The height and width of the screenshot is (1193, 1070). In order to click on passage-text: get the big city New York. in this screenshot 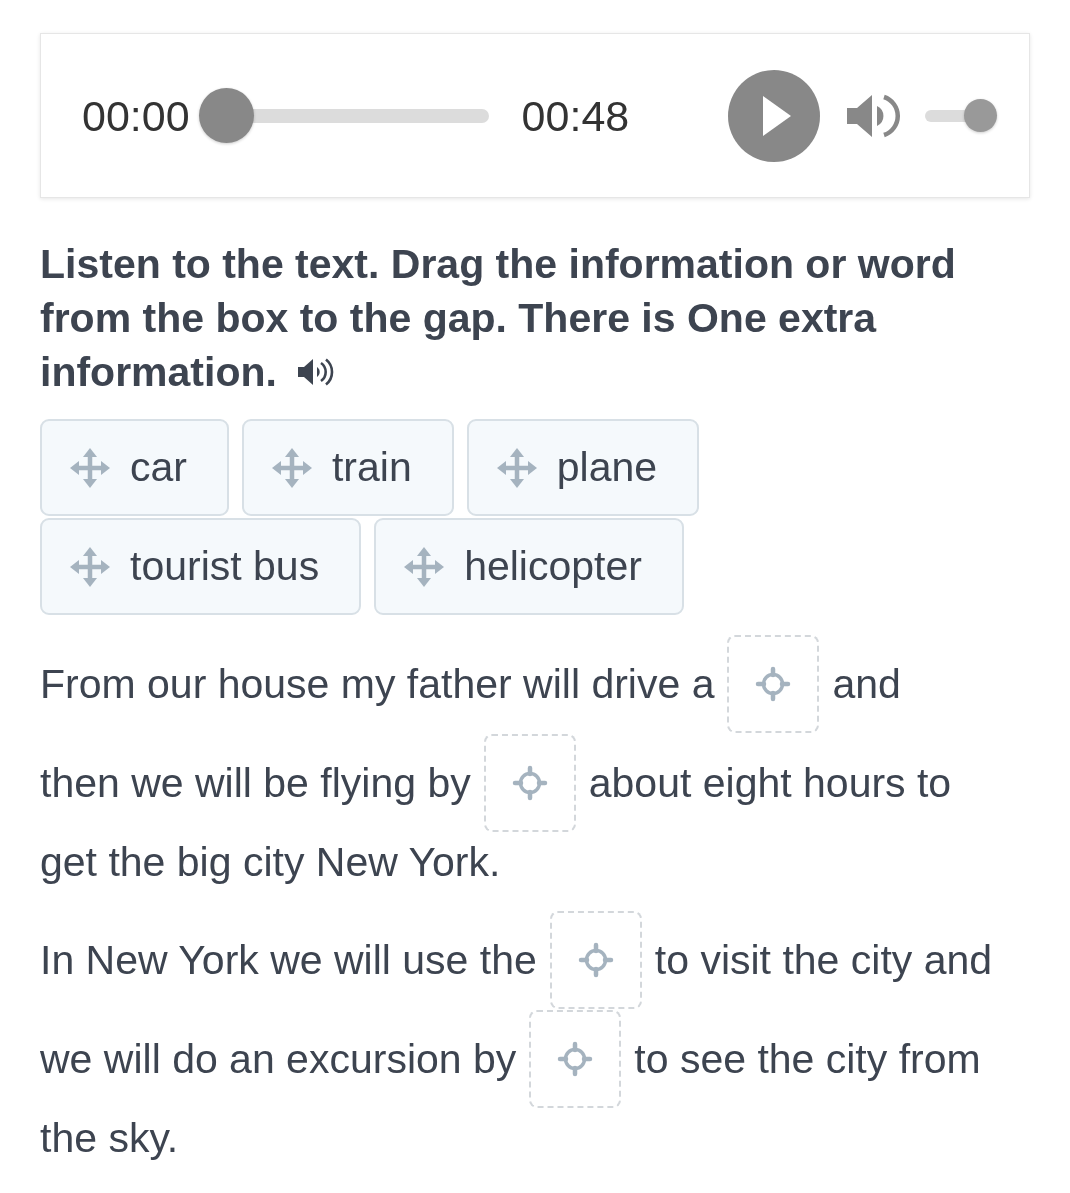, I will do `click(270, 862)`.